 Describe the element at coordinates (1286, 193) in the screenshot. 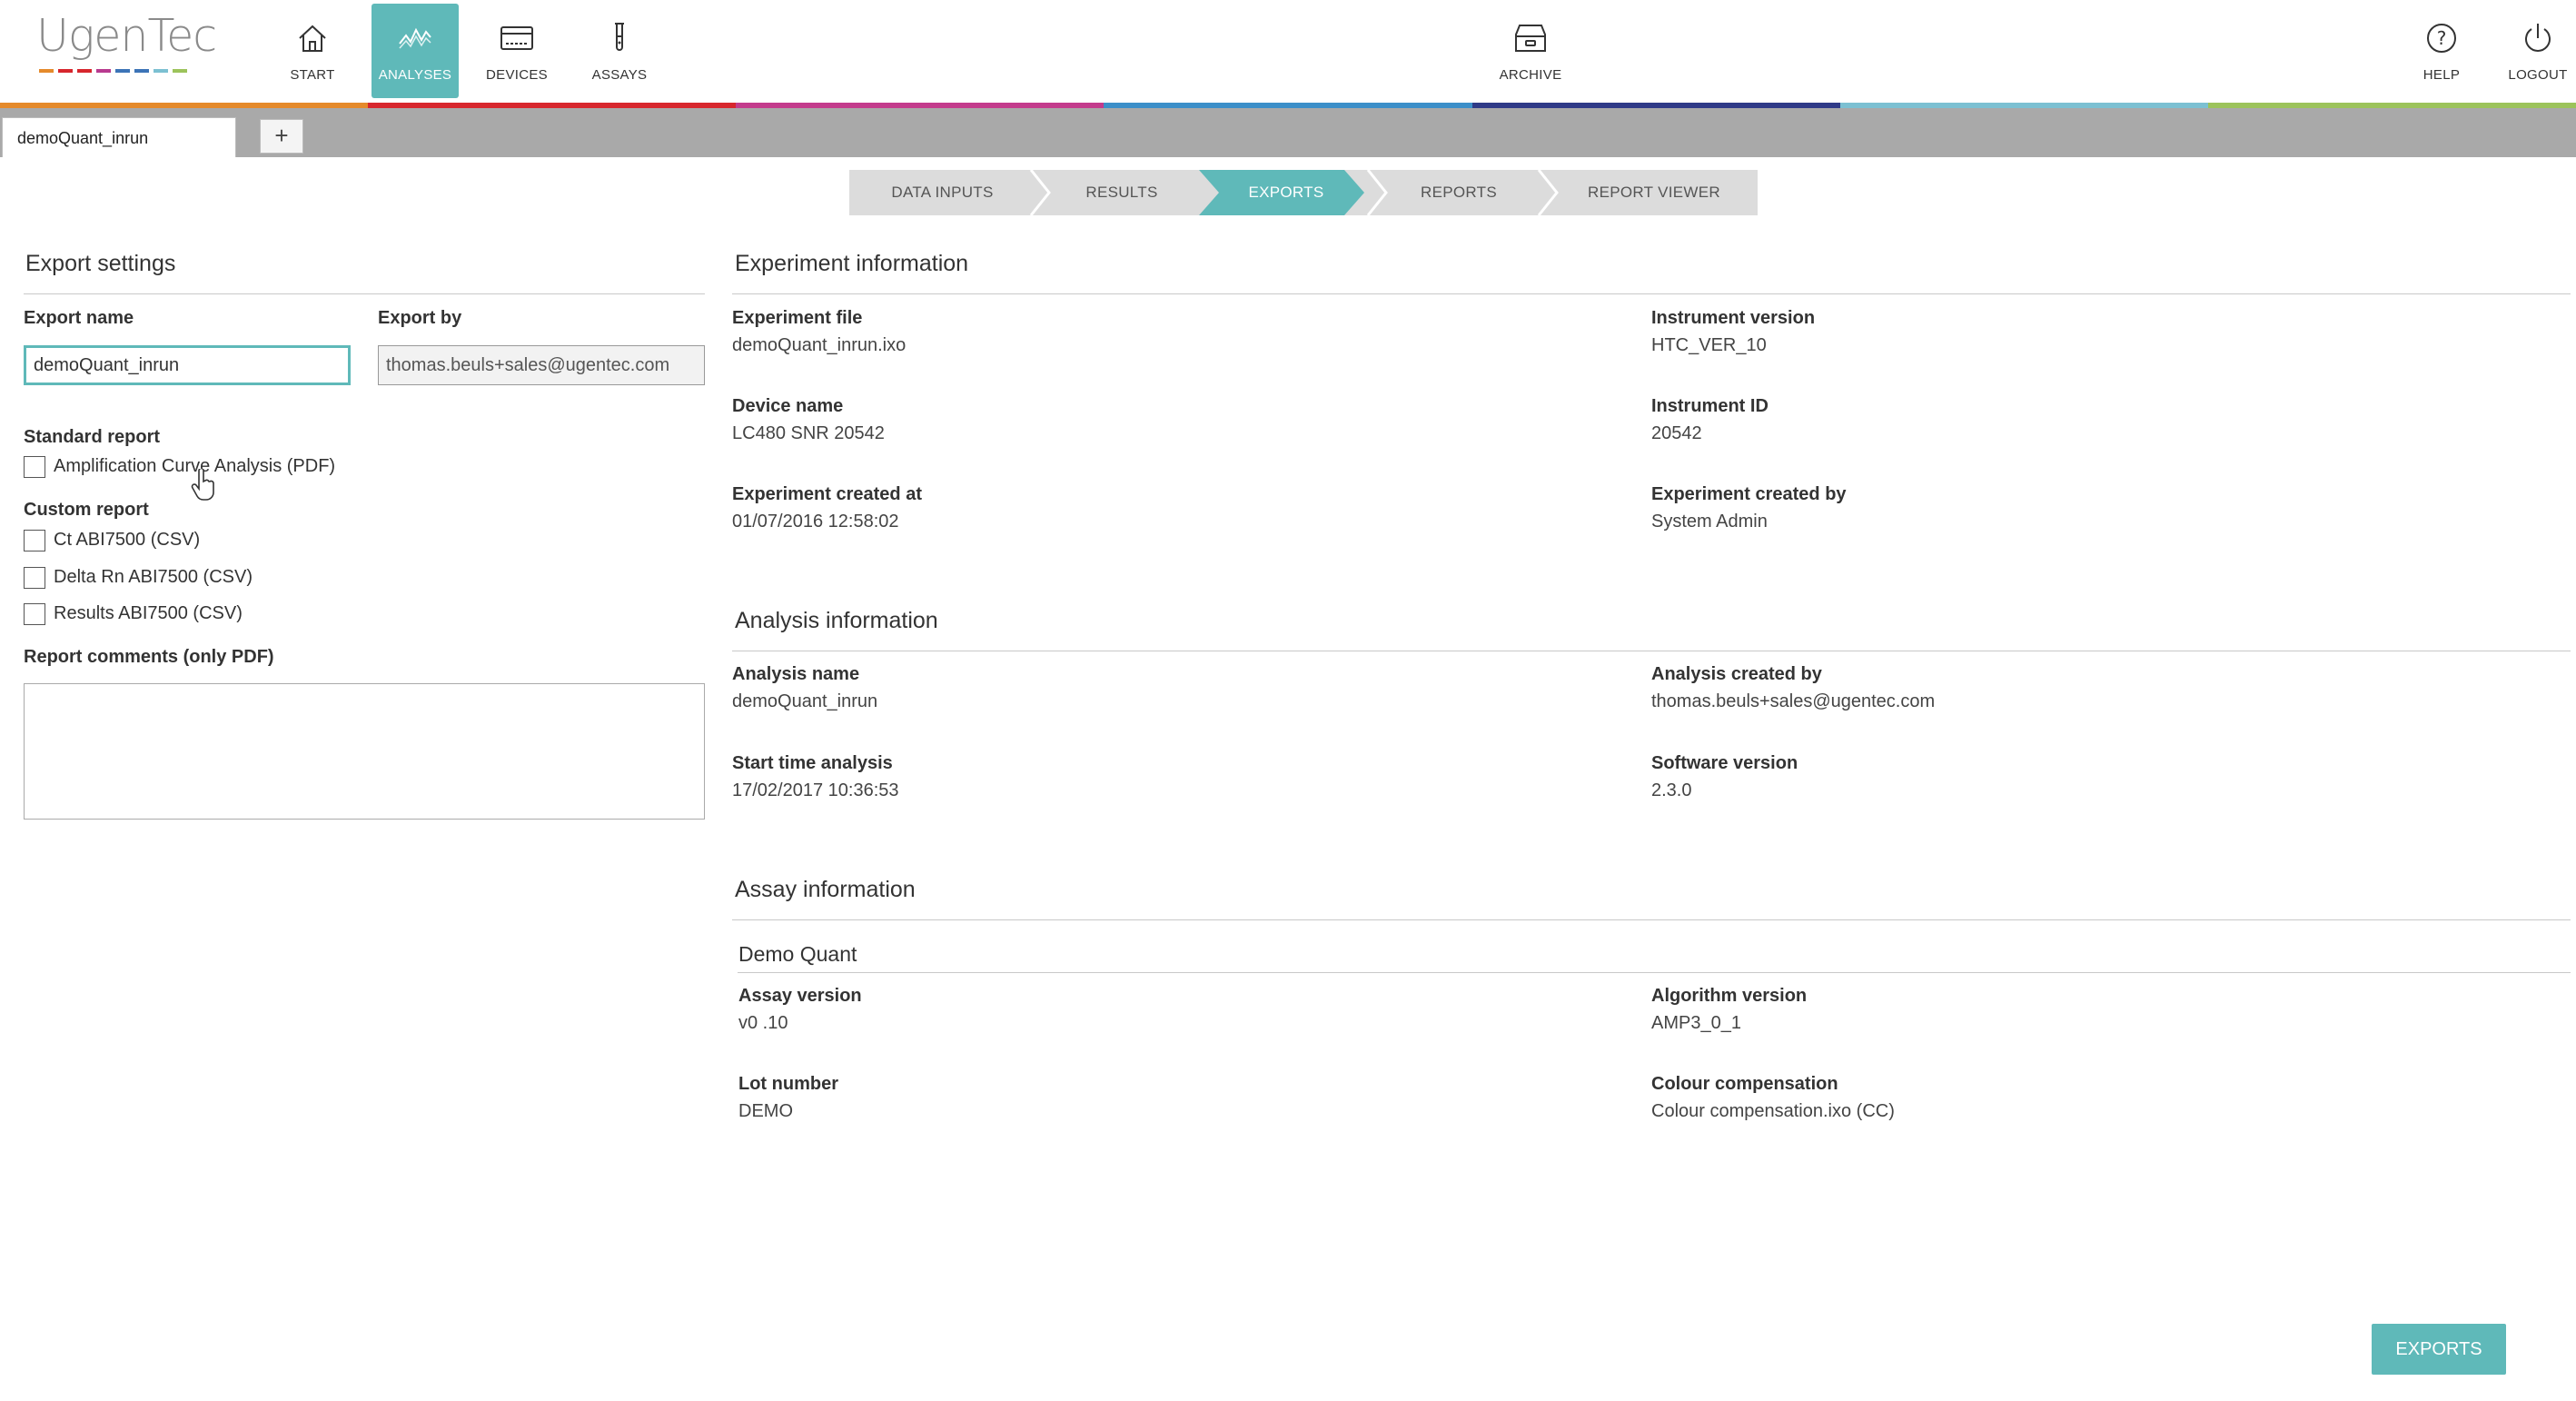

I see `step-exports: EXPORTS` at that location.